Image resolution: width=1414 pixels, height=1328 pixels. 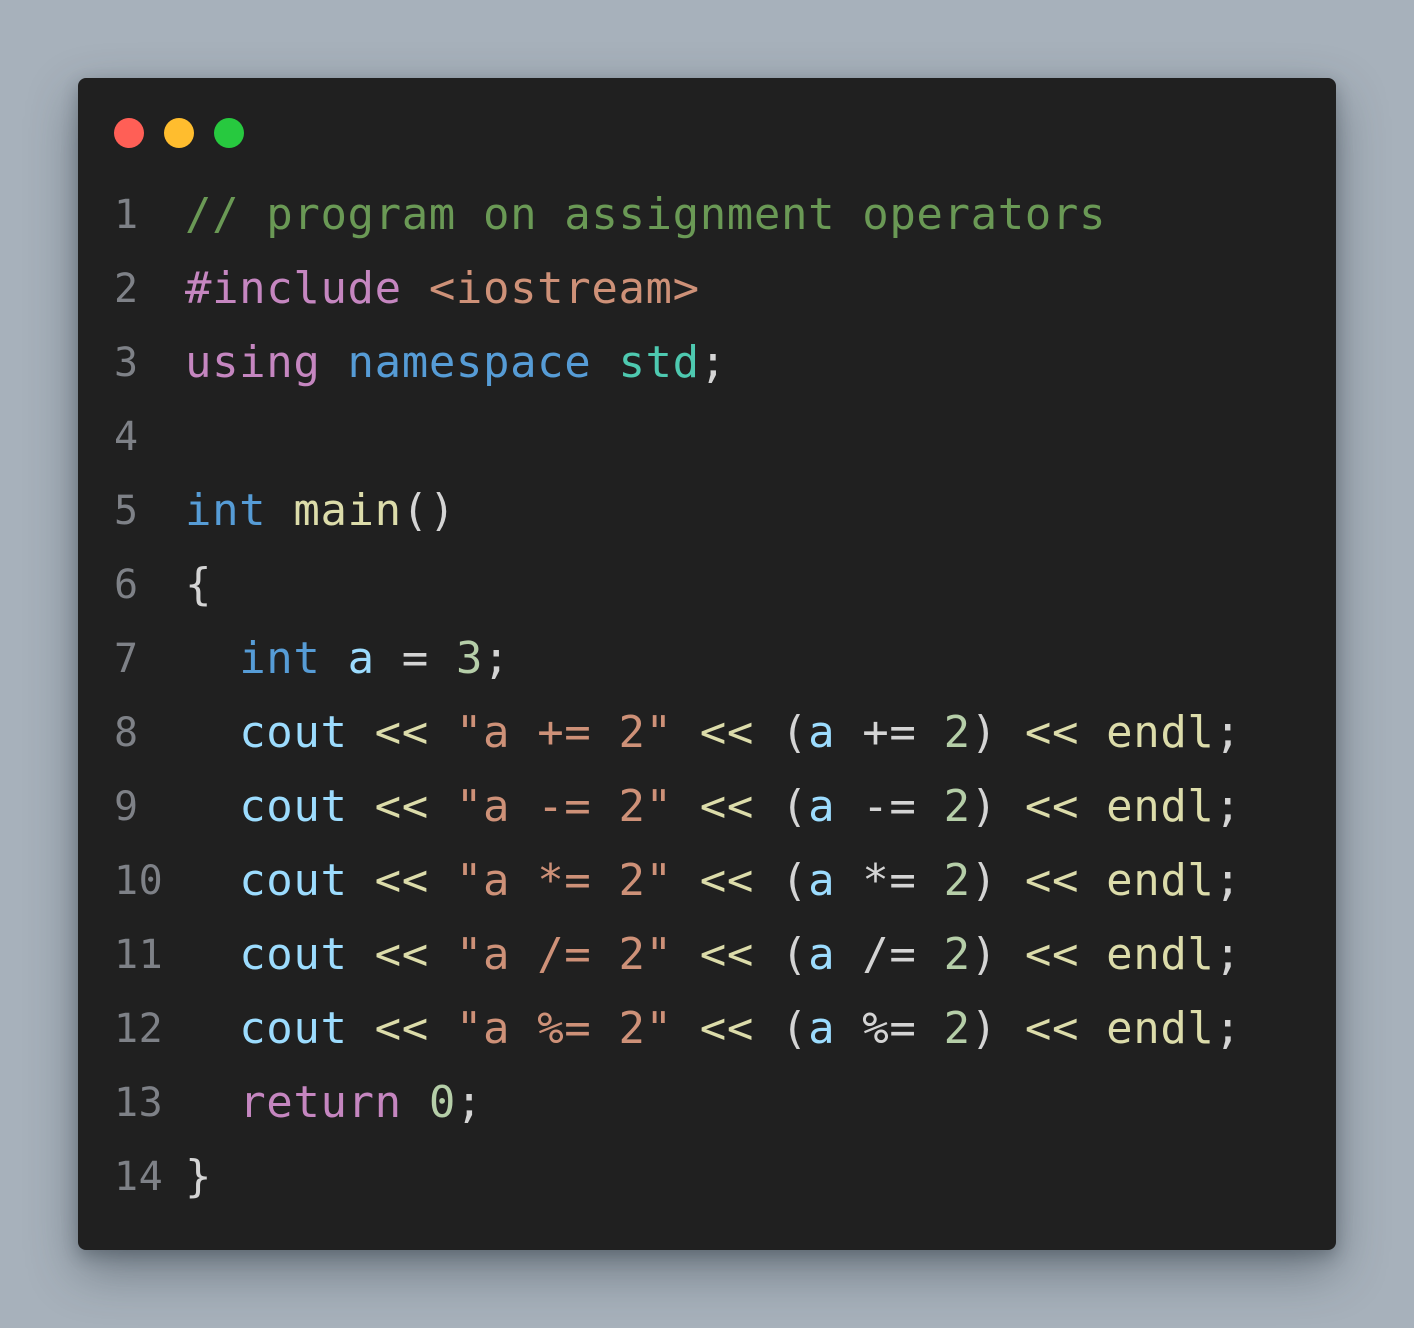 What do you see at coordinates (713, 955) in the screenshot?
I see `line-source: cout << "a /= 2" << (a /= 2) << endl;` at bounding box center [713, 955].